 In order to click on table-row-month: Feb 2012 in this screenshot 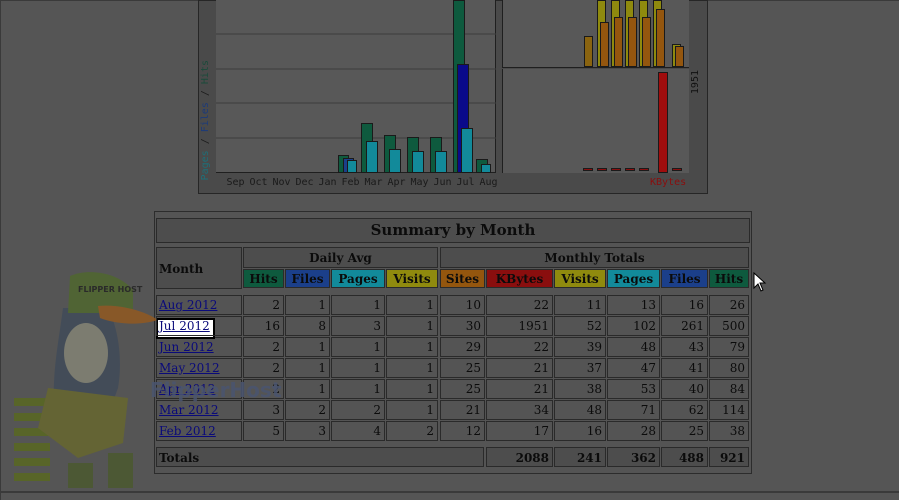, I will do `click(199, 431)`.